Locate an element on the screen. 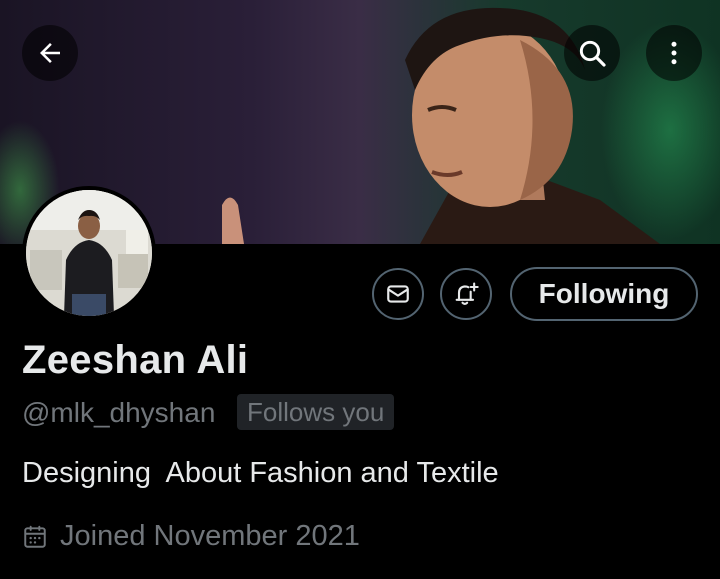 This screenshot has width=720, height=579. avatar-photo is located at coordinates (89, 253).